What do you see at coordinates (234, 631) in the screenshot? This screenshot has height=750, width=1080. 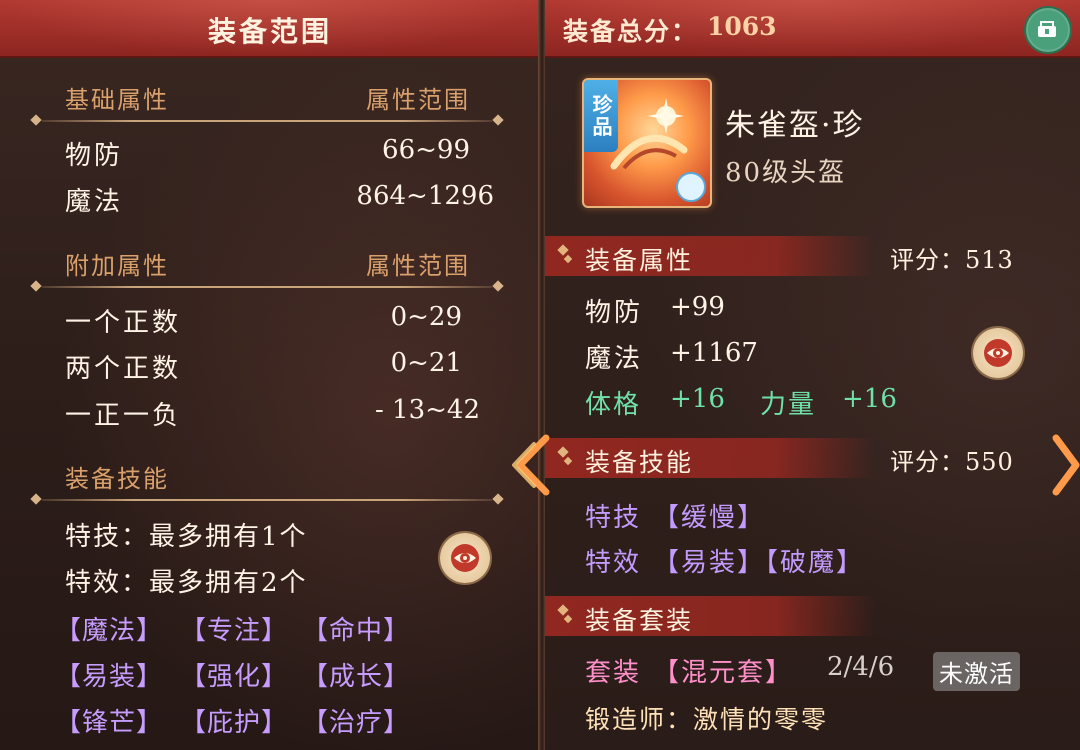 I see `skill-tag: 【专注】` at bounding box center [234, 631].